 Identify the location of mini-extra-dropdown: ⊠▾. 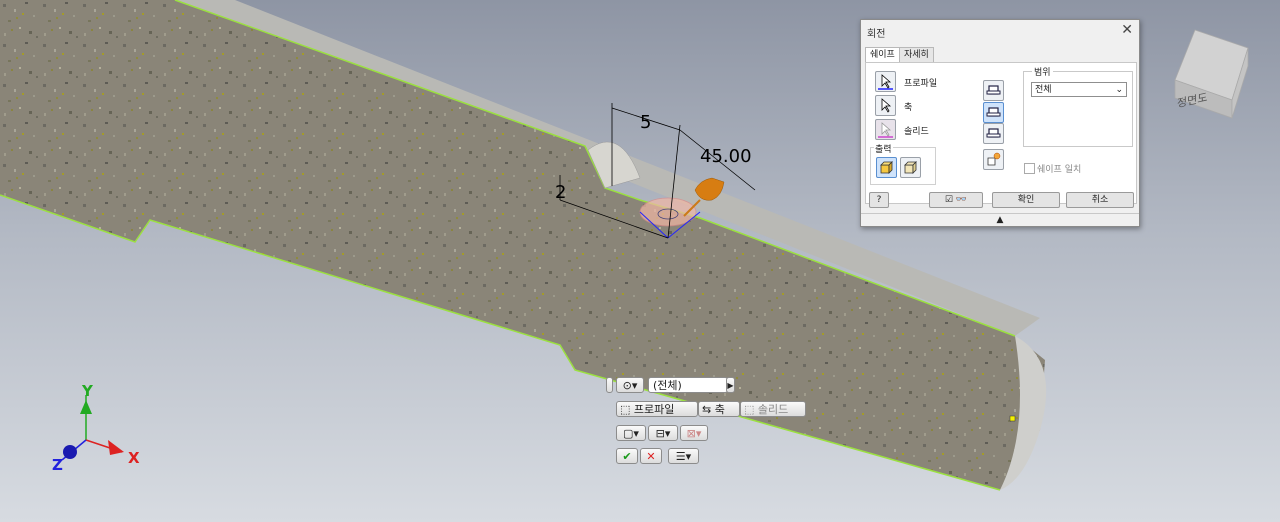
(694, 433).